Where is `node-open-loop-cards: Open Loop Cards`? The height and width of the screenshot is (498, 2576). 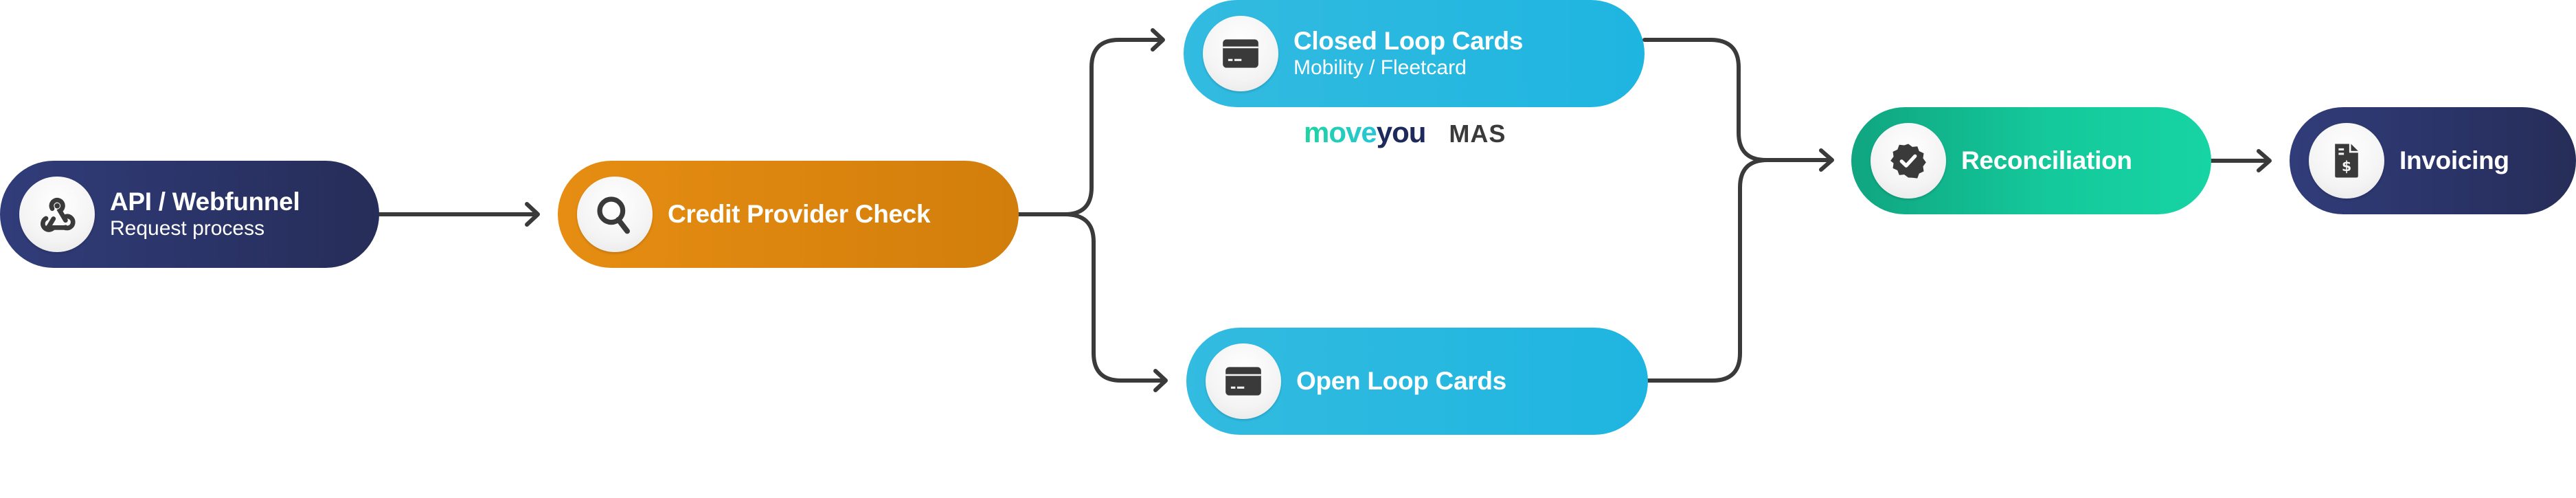
node-open-loop-cards: Open Loop Cards is located at coordinates (1417, 381).